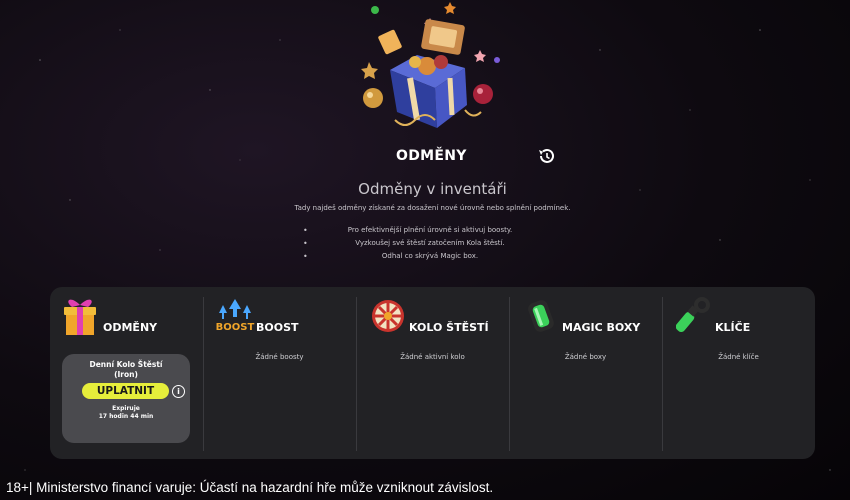  I want to click on wheel-empty: Žádné aktivní kolo, so click(432, 357).